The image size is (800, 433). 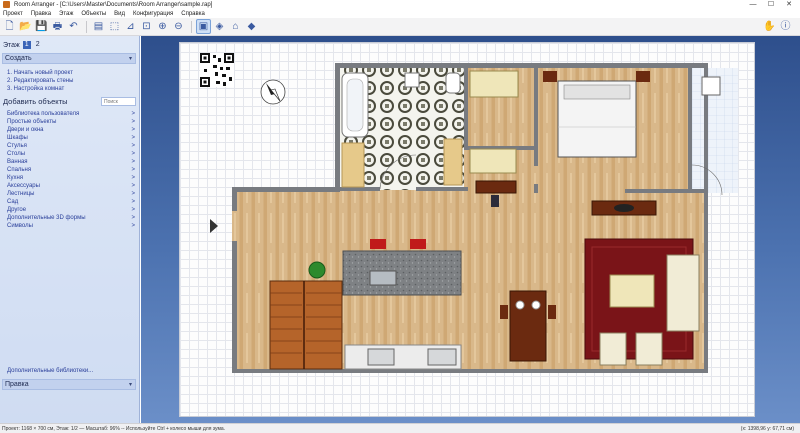 What do you see at coordinates (494, 84) in the screenshot?
I see `hall-wardrobe` at bounding box center [494, 84].